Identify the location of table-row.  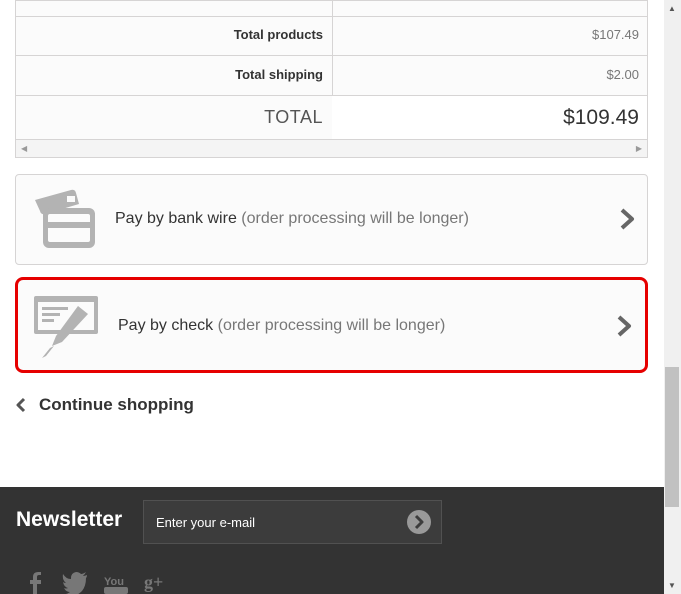
(331, 9).